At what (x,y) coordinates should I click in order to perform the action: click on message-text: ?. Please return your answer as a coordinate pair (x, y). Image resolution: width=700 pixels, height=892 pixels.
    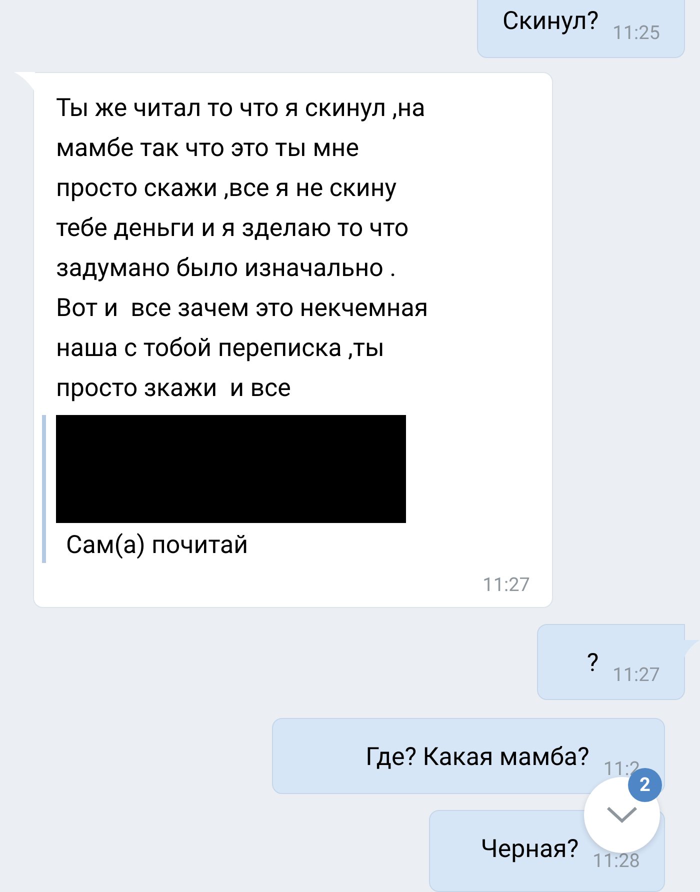
    Looking at the image, I should click on (592, 664).